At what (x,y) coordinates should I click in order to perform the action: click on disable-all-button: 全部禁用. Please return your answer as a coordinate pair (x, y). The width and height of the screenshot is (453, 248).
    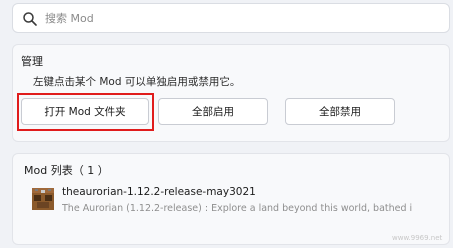
    Looking at the image, I should click on (340, 111).